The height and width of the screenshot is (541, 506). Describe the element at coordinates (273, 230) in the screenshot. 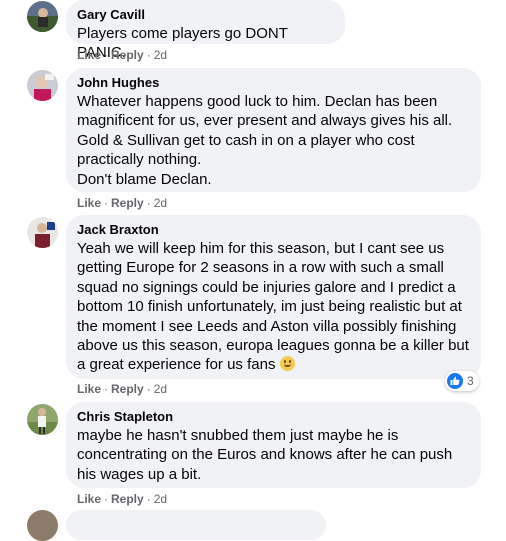

I see `comment-author: Jack Braxton` at that location.